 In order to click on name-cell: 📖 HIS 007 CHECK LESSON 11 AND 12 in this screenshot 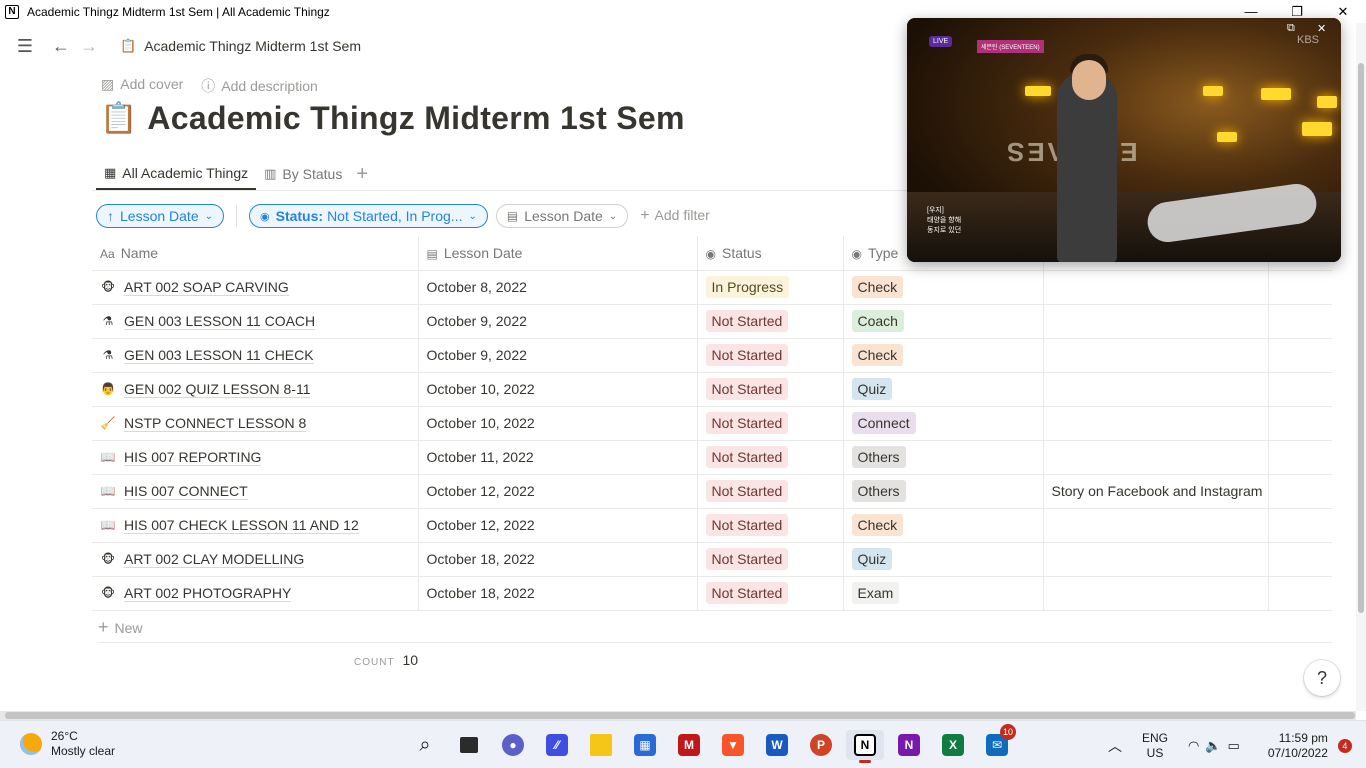, I will do `click(255, 525)`.